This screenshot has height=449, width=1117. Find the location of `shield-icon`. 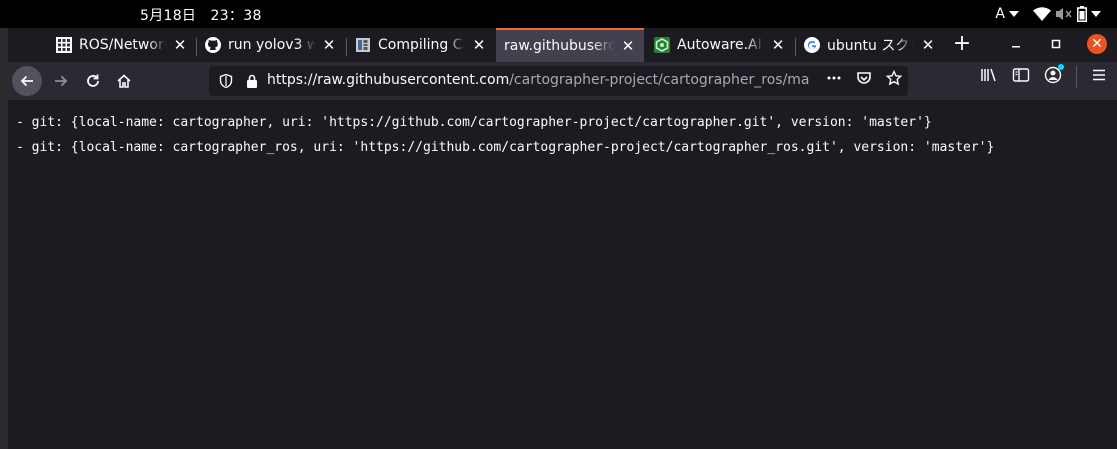

shield-icon is located at coordinates (226, 81).